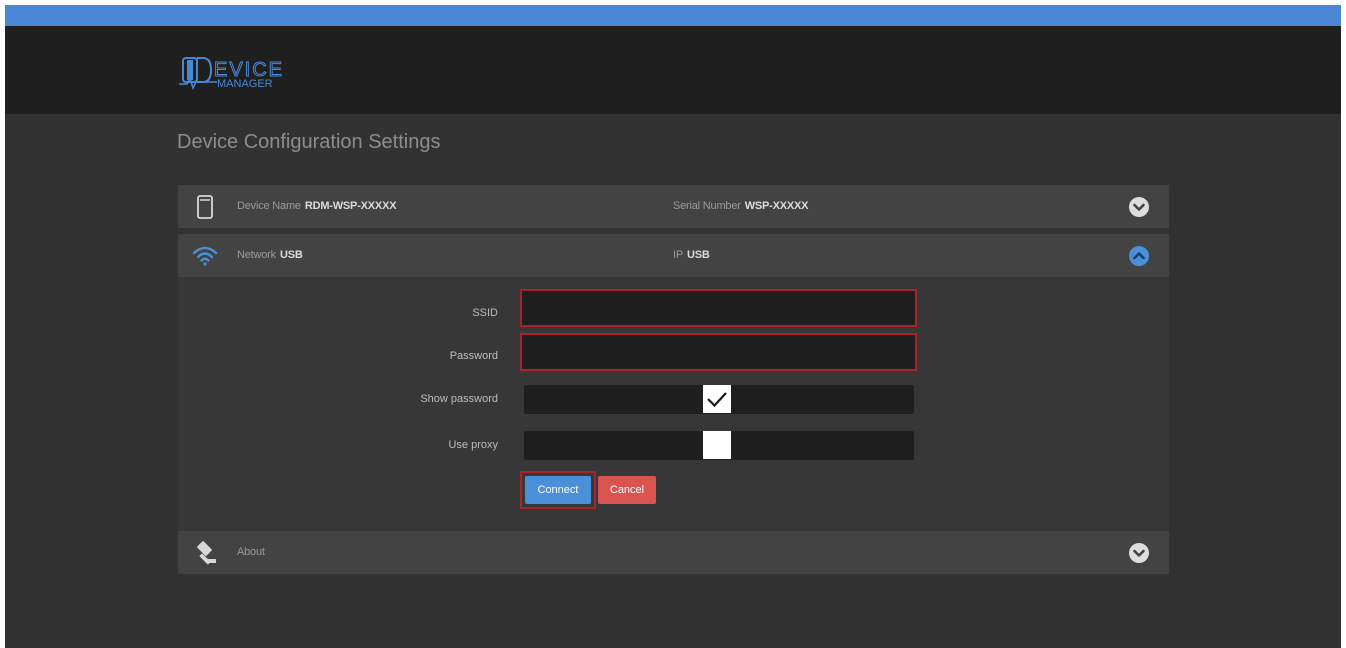 The height and width of the screenshot is (648, 1346). I want to click on serial-number-field: Serial Number WSP-XXXXX, so click(741, 206).